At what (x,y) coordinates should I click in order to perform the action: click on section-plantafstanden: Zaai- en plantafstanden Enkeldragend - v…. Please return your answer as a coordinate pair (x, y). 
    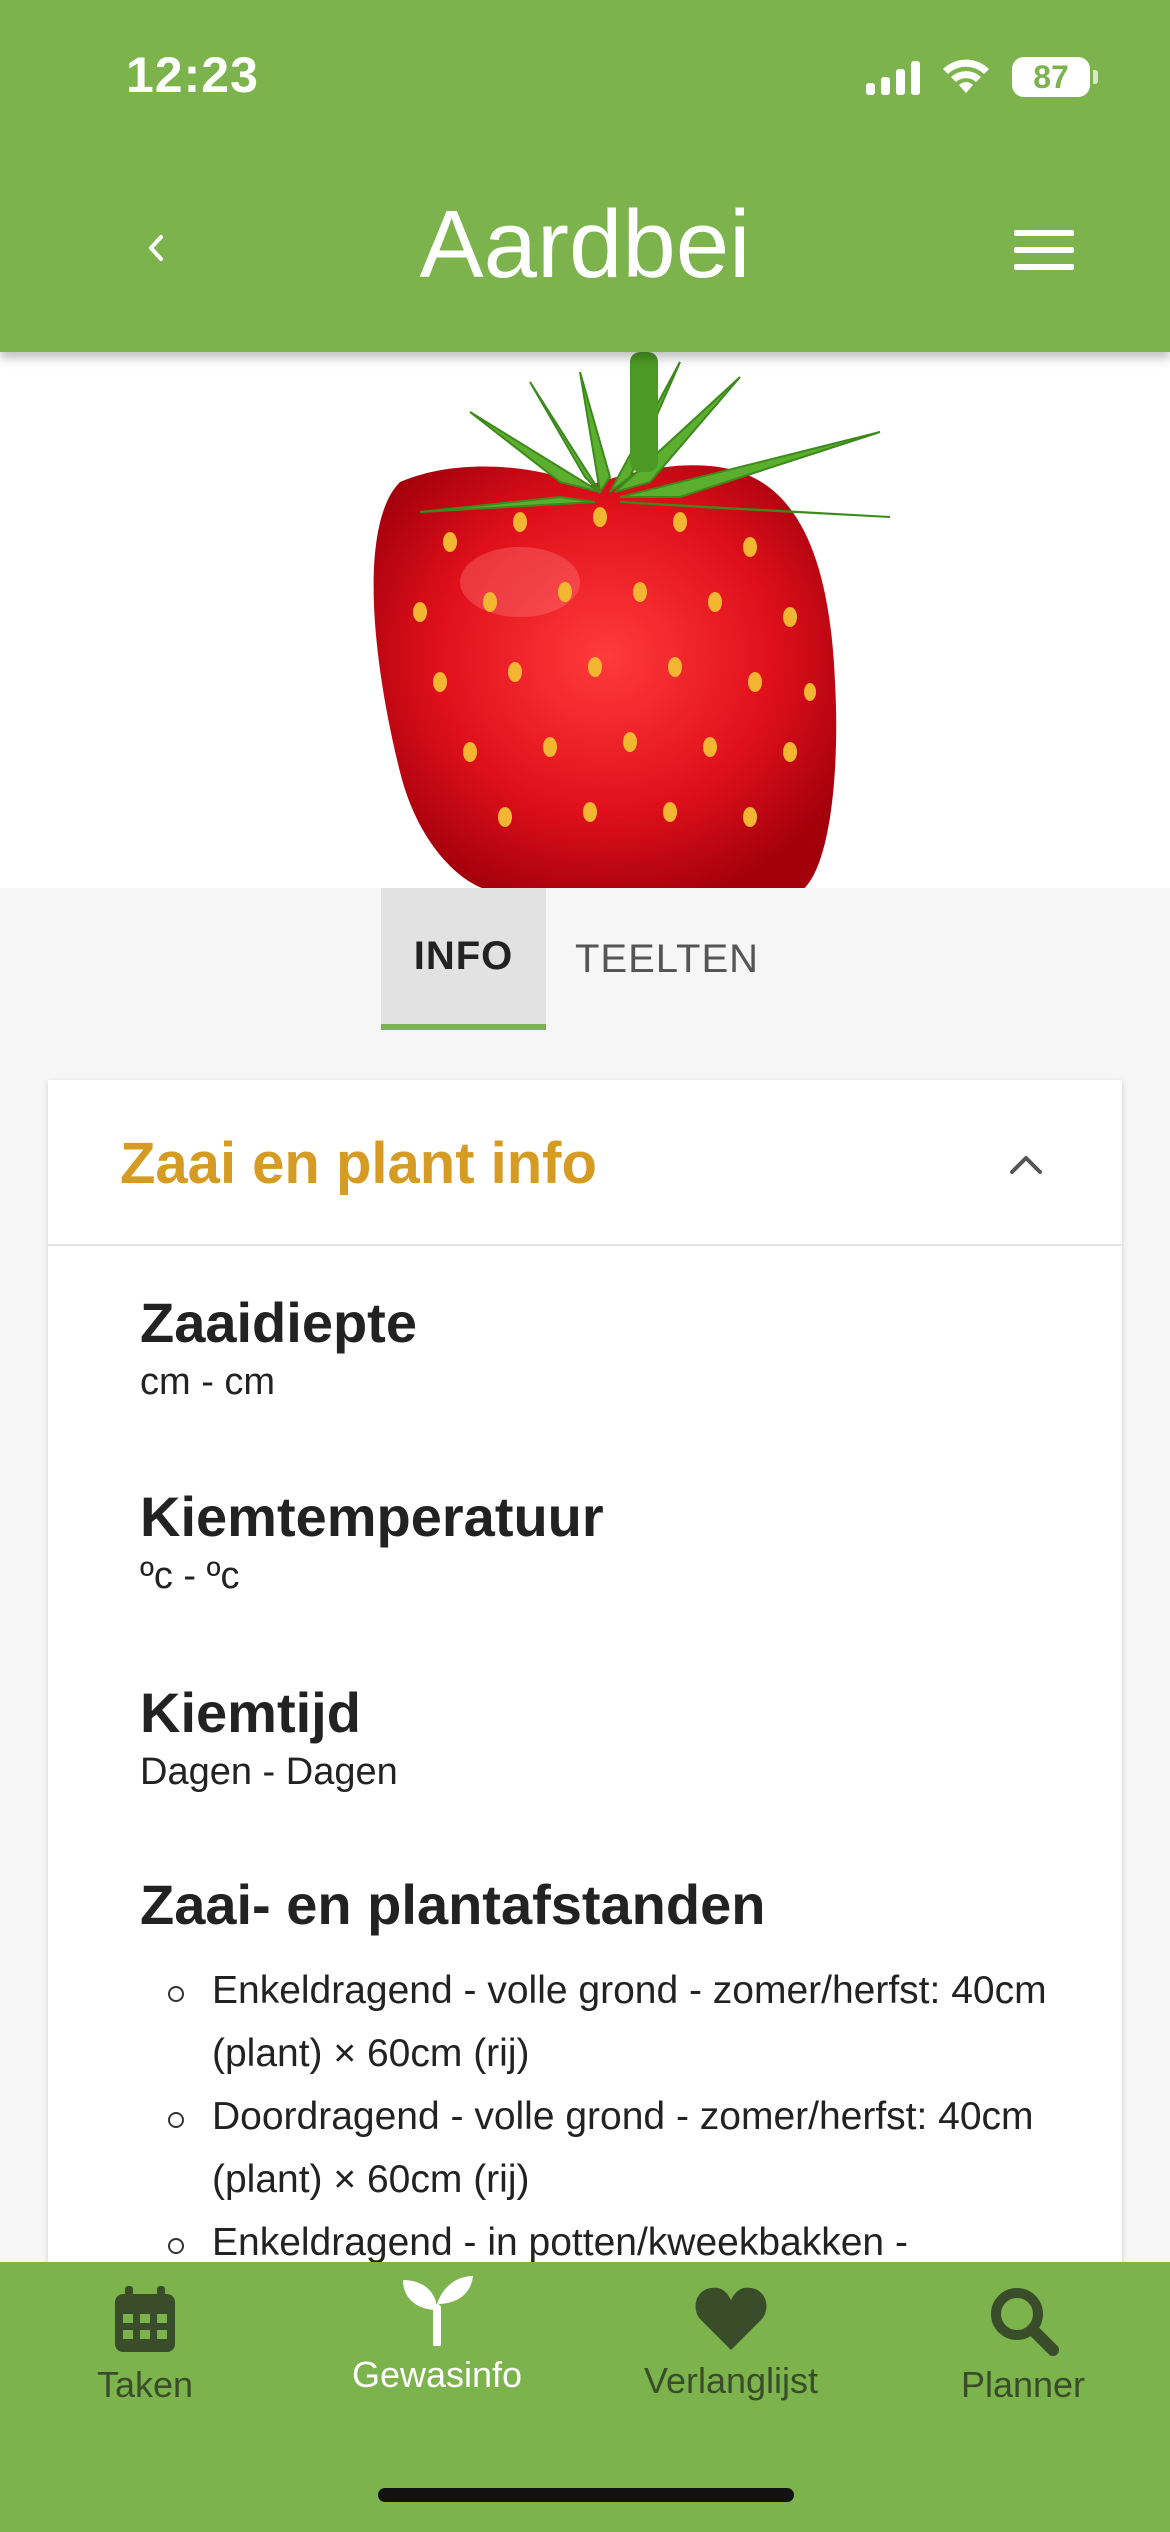
    Looking at the image, I should click on (605, 2073).